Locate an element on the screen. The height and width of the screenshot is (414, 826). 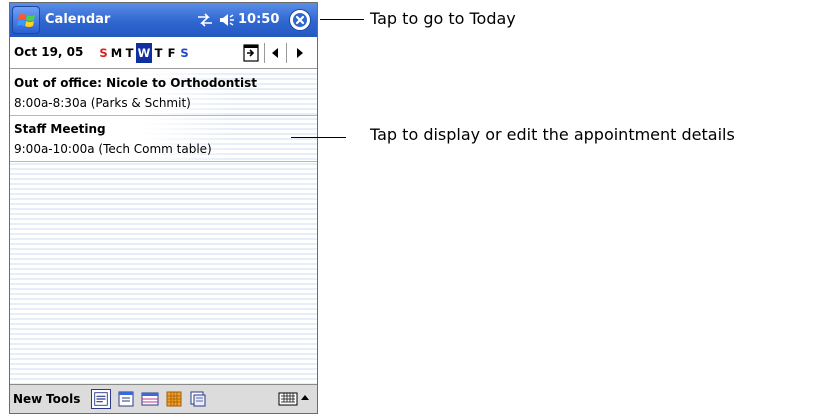
app-title: Calendar is located at coordinates (78, 19).